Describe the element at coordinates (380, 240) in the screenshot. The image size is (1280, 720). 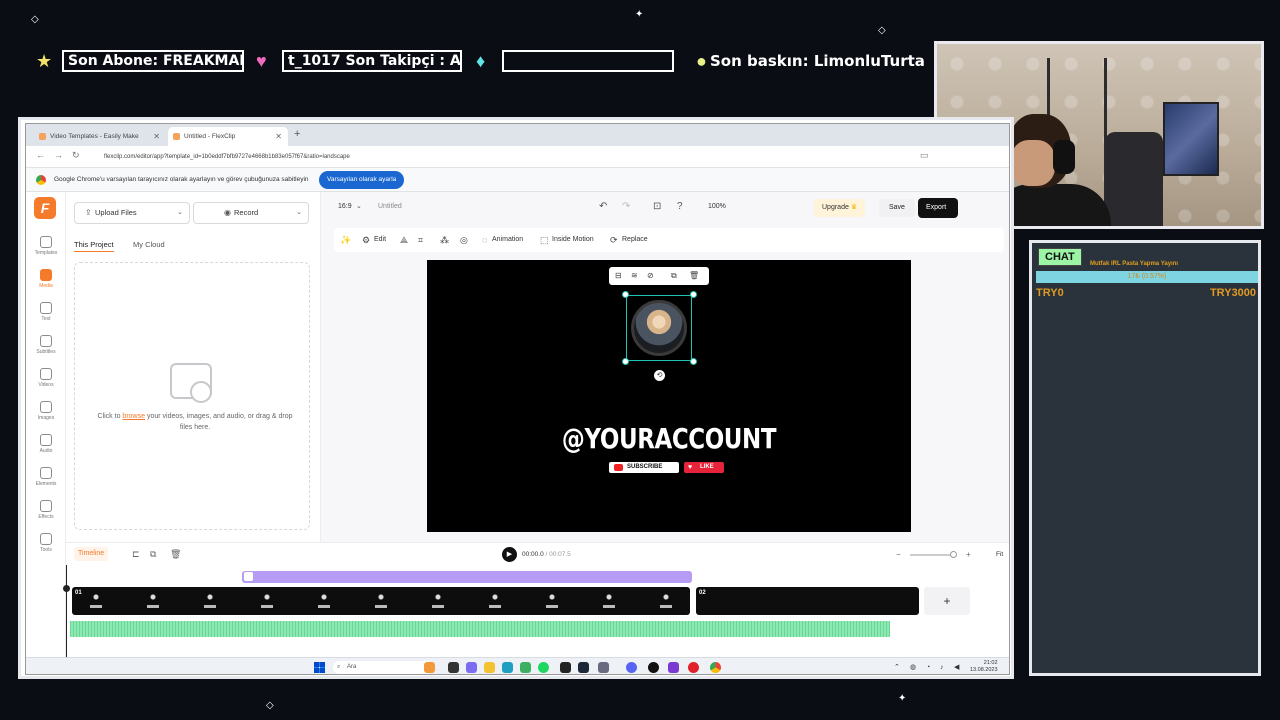
I see `edit-button: Edit` at that location.